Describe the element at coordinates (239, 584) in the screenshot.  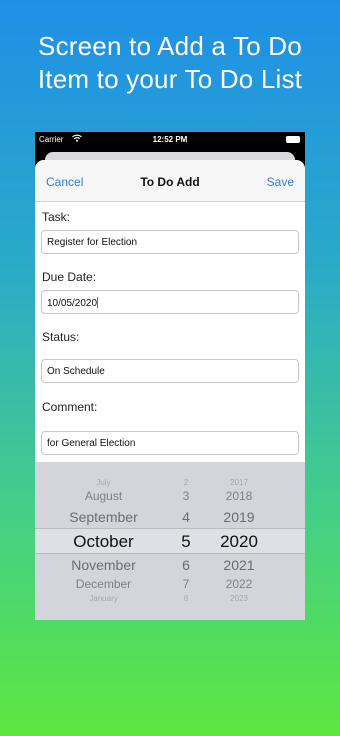
I see `picker-year: 2022` at that location.